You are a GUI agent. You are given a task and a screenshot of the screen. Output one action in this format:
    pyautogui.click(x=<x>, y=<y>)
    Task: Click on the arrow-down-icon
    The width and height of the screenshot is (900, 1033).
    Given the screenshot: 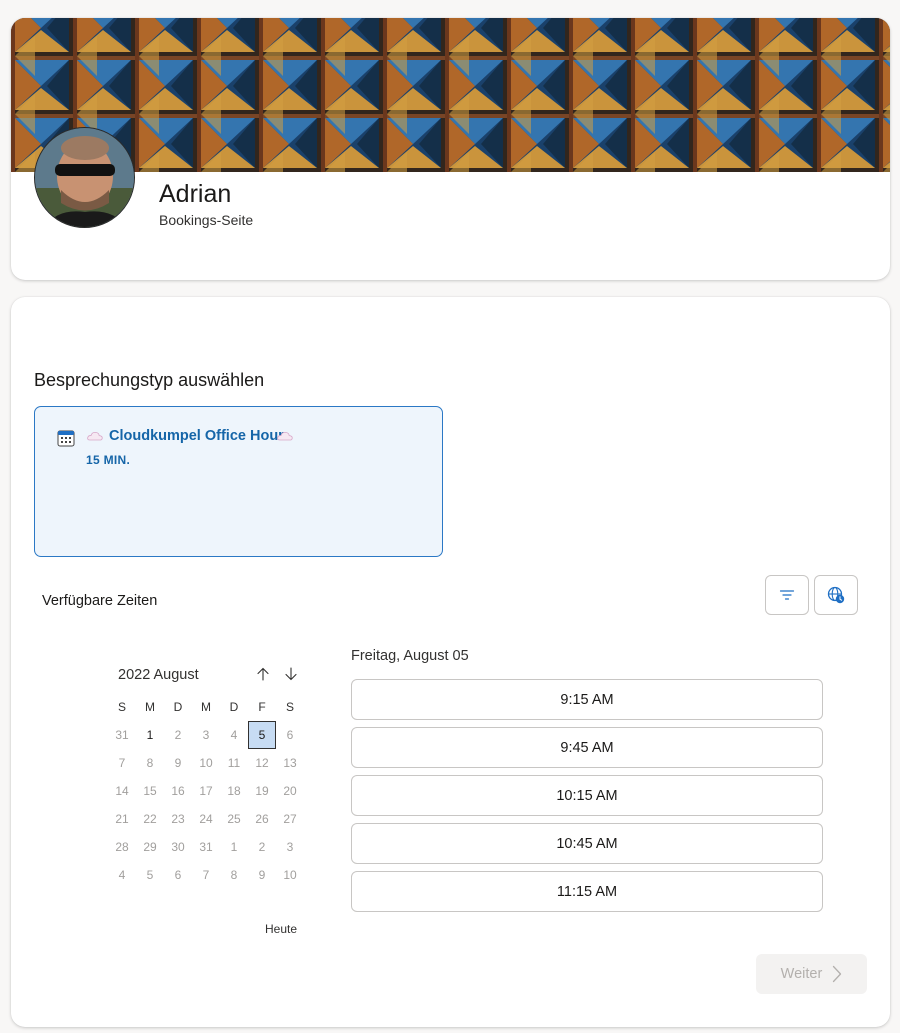 What is the action you would take?
    pyautogui.click(x=291, y=674)
    